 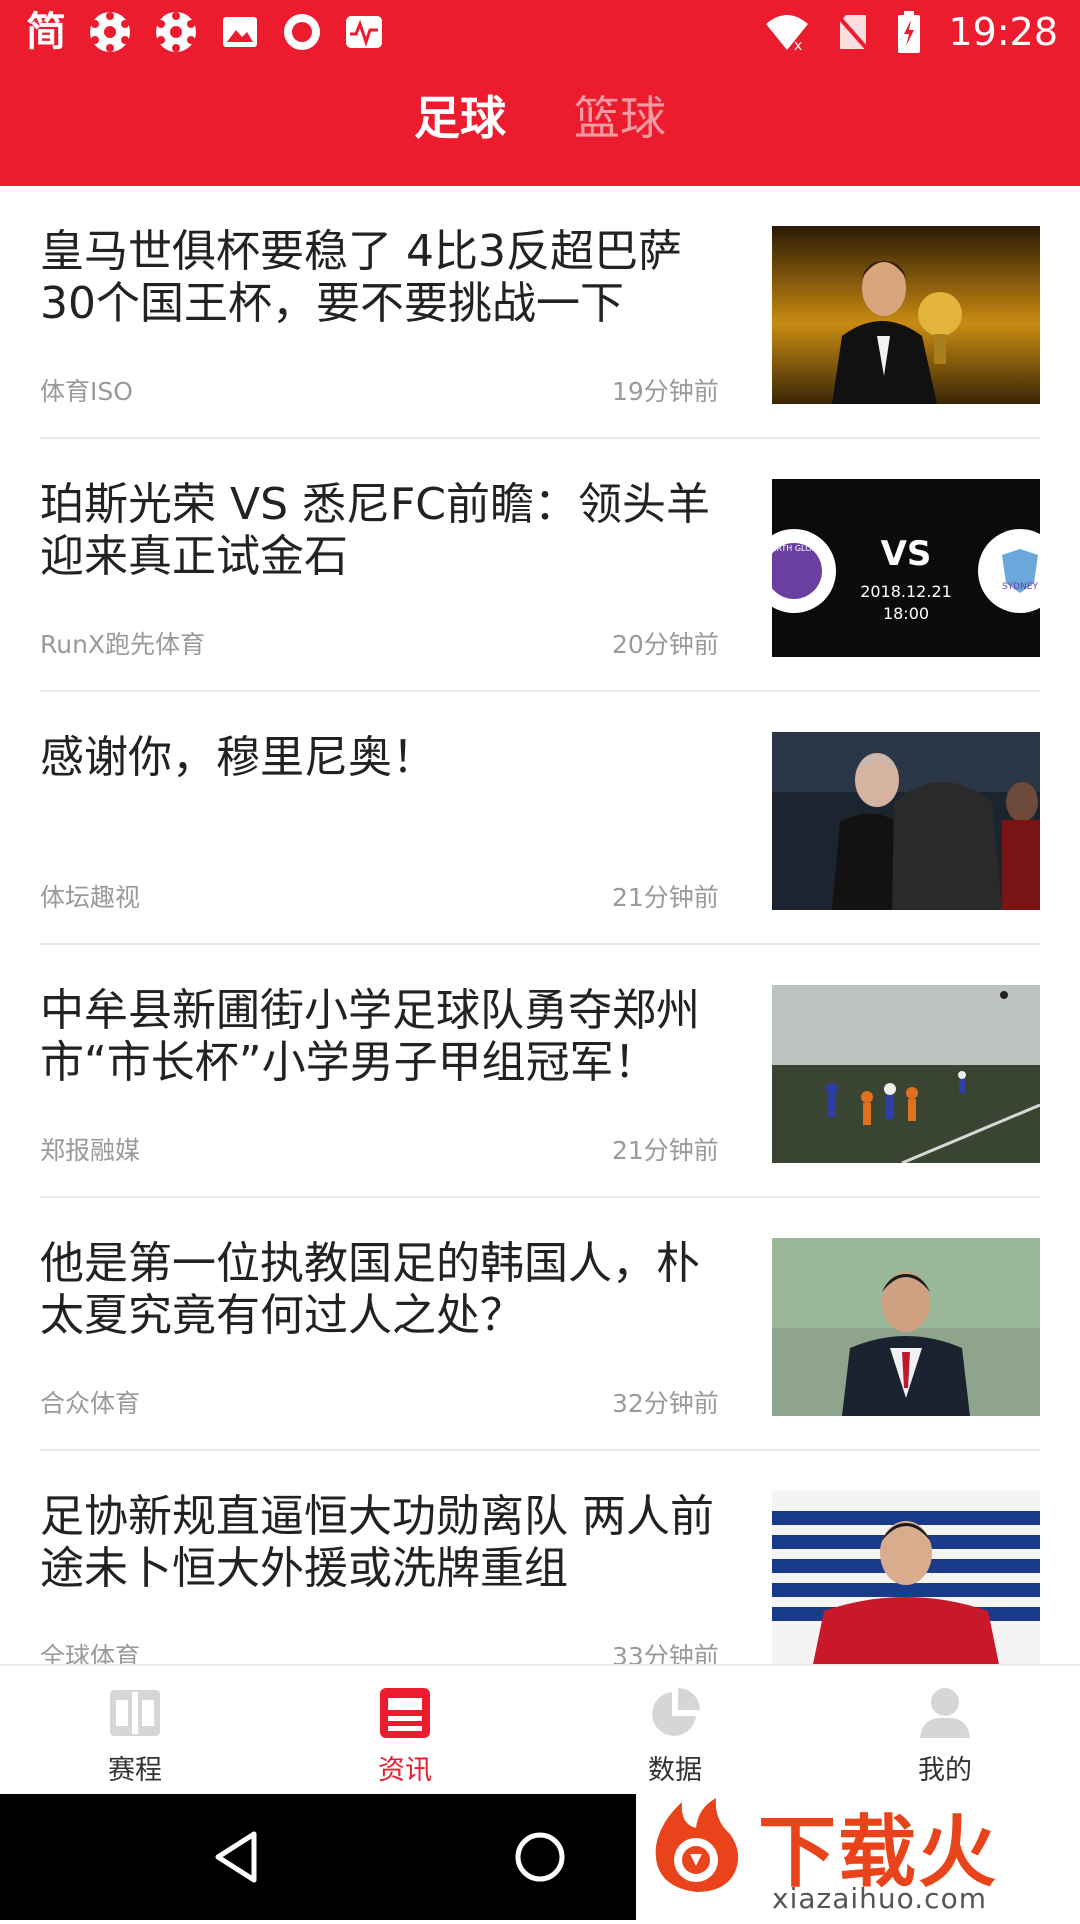 What do you see at coordinates (906, 591) in the screenshot?
I see `match-date: 2018.12.21` at bounding box center [906, 591].